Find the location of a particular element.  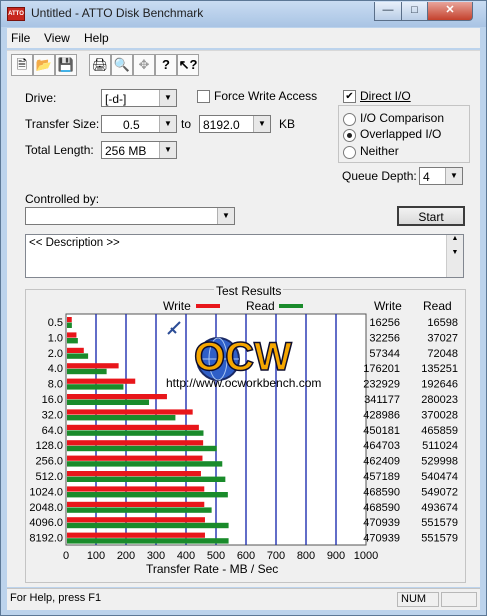

ocw-logo-text: OCW is located at coordinates (243, 357).